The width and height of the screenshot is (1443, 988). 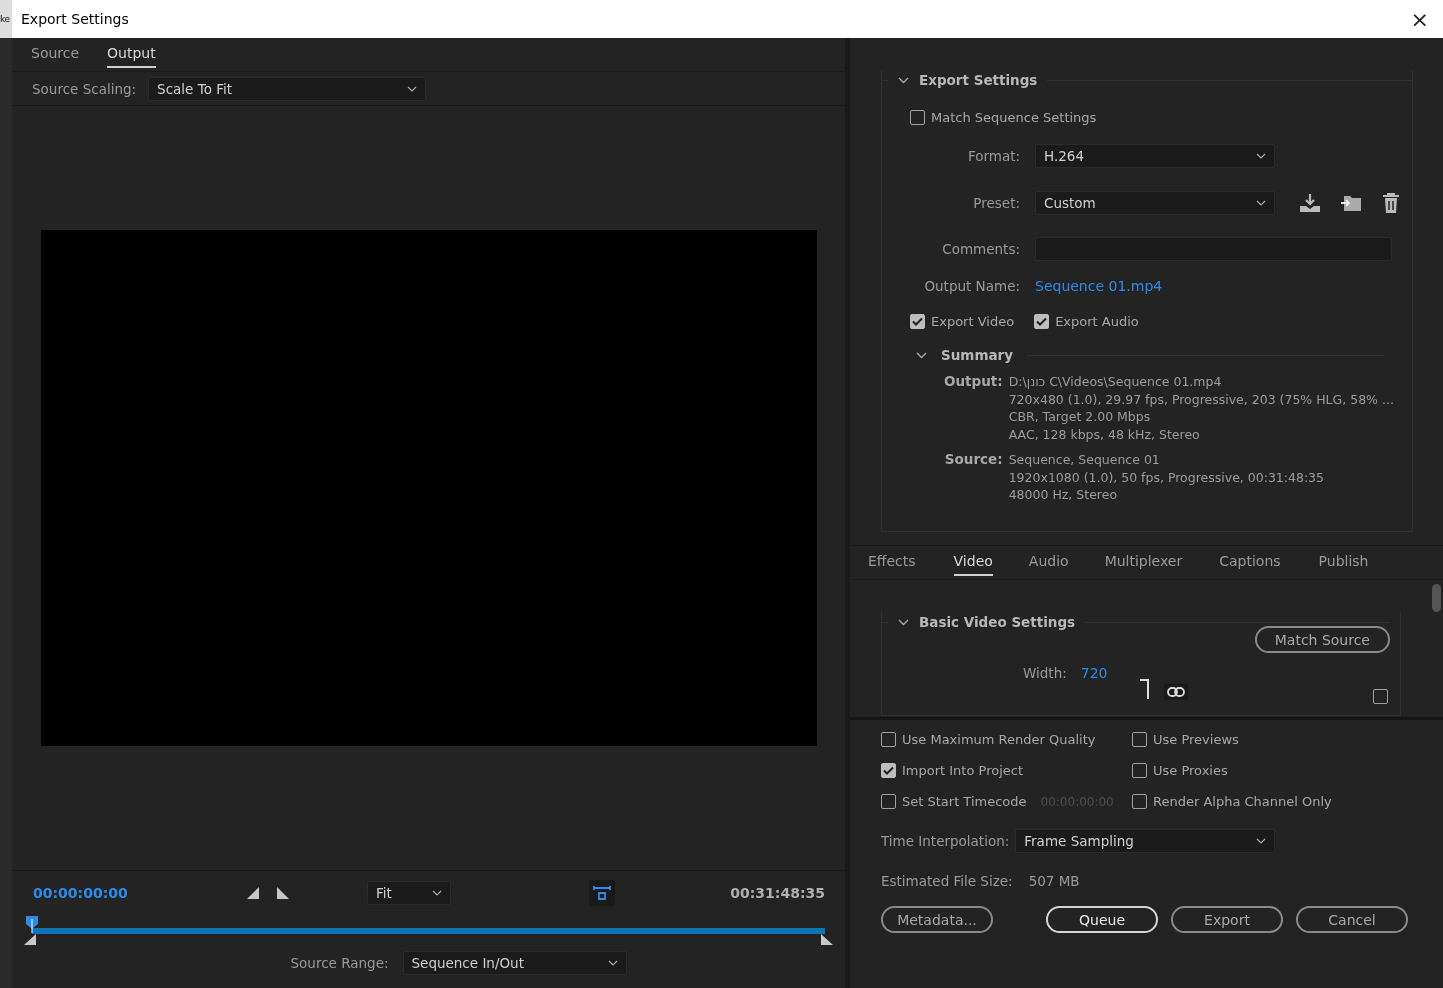 I want to click on summary-label: Source:, so click(x=973, y=460).